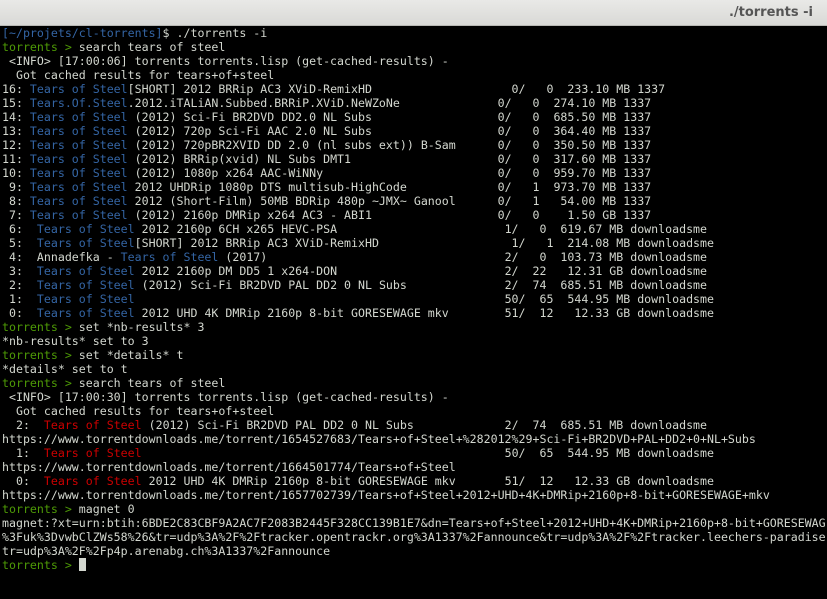 Image resolution: width=827 pixels, height=599 pixels. I want to click on terminal-line: torrents > set *details* t, so click(414, 355).